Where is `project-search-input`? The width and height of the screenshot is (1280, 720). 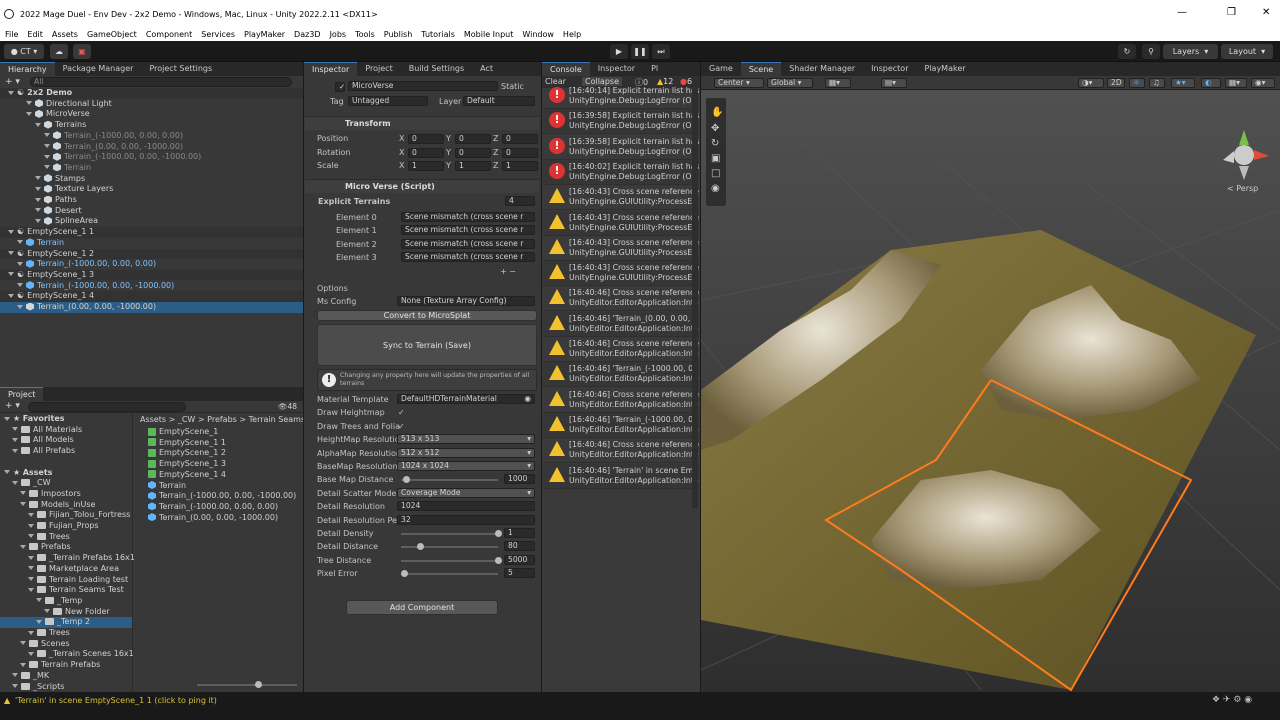
project-search-input is located at coordinates (107, 407).